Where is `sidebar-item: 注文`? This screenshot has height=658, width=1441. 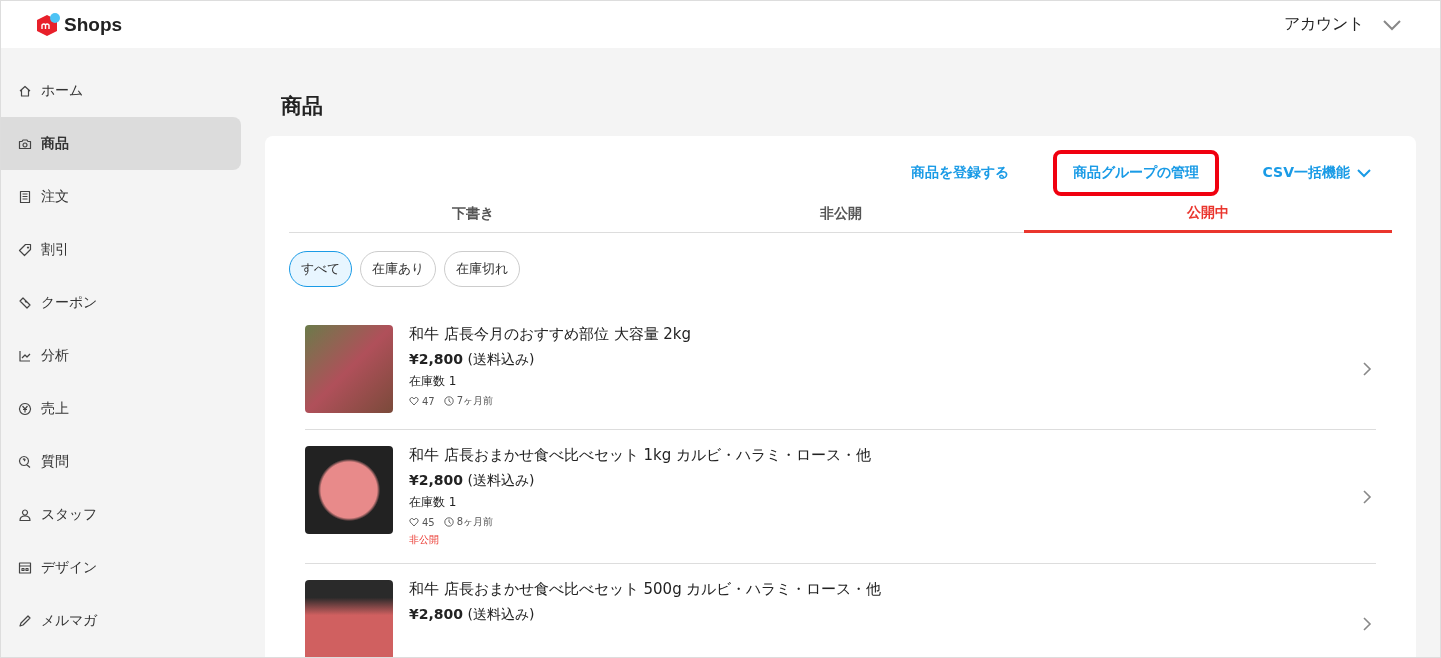 sidebar-item: 注文 is located at coordinates (121, 196).